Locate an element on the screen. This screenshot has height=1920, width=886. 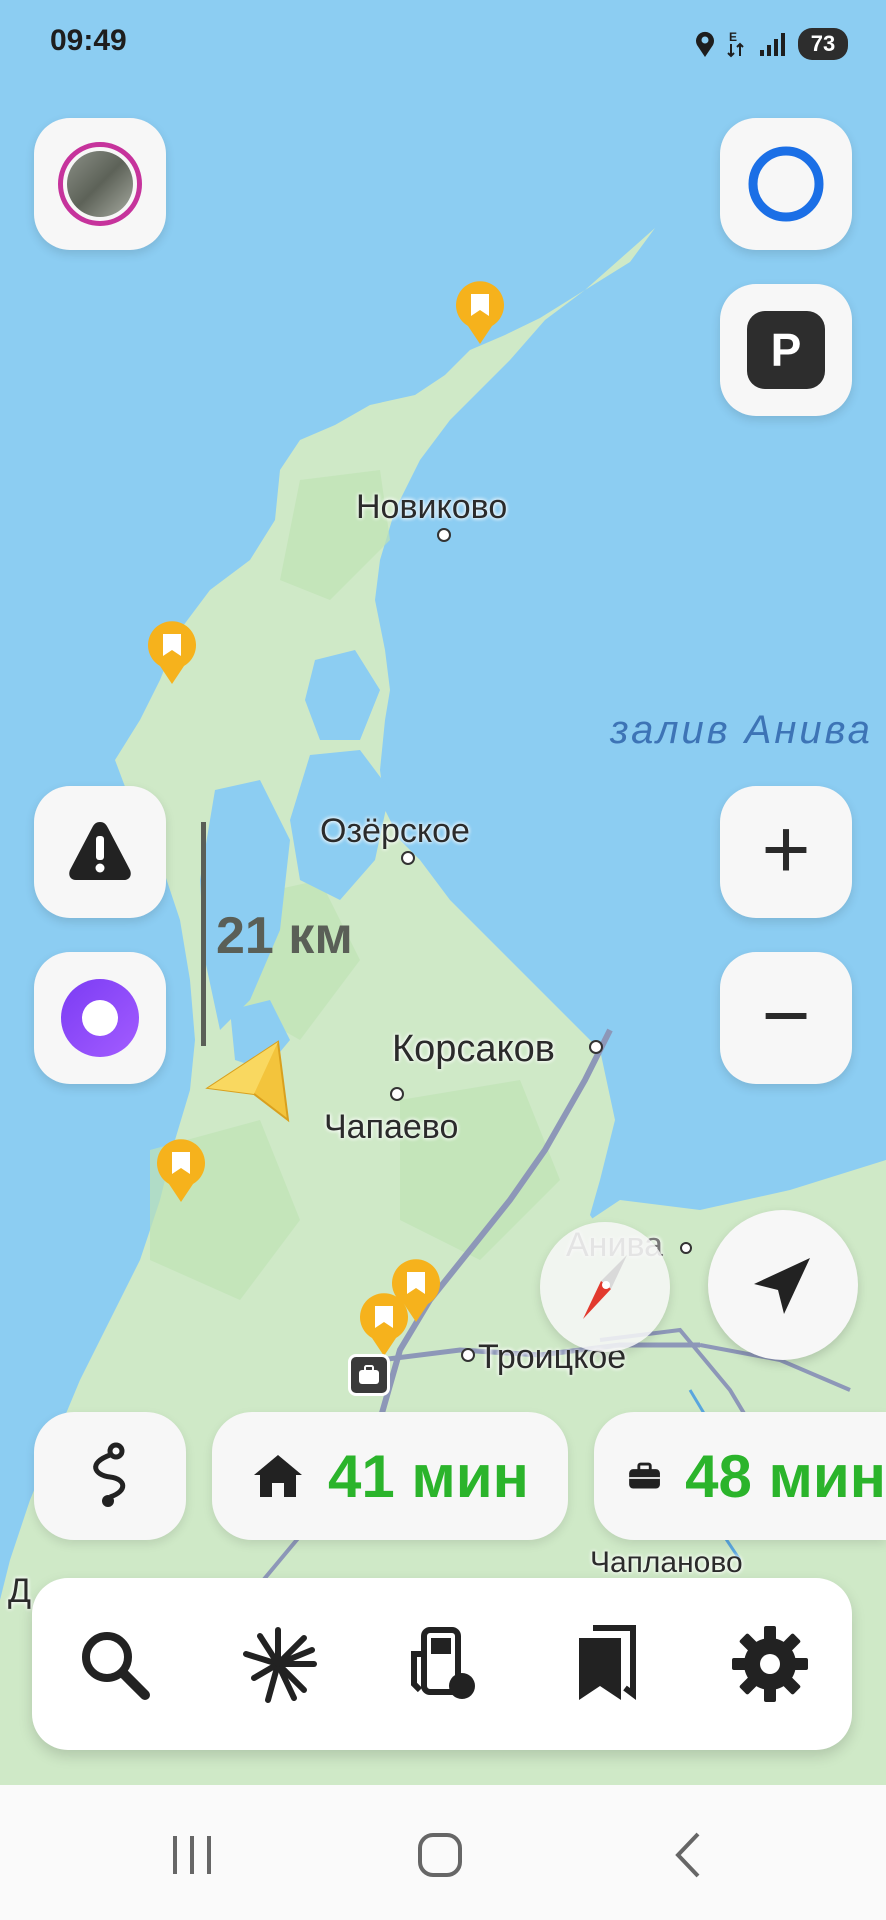
scale-bar is located at coordinates (203, 934).